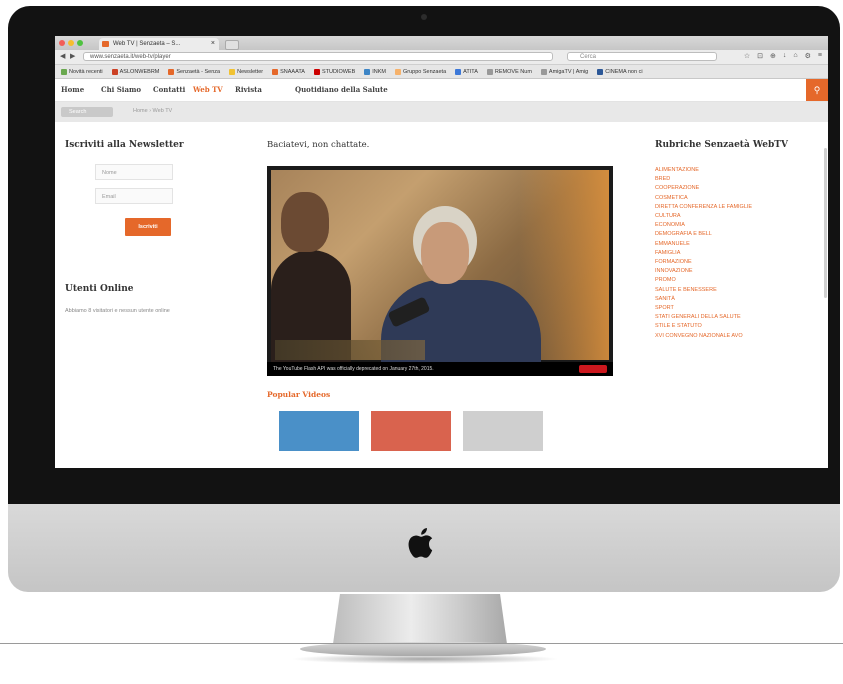 This screenshot has height=684, width=843. What do you see at coordinates (72, 89) in the screenshot?
I see `nav-item: Home` at bounding box center [72, 89].